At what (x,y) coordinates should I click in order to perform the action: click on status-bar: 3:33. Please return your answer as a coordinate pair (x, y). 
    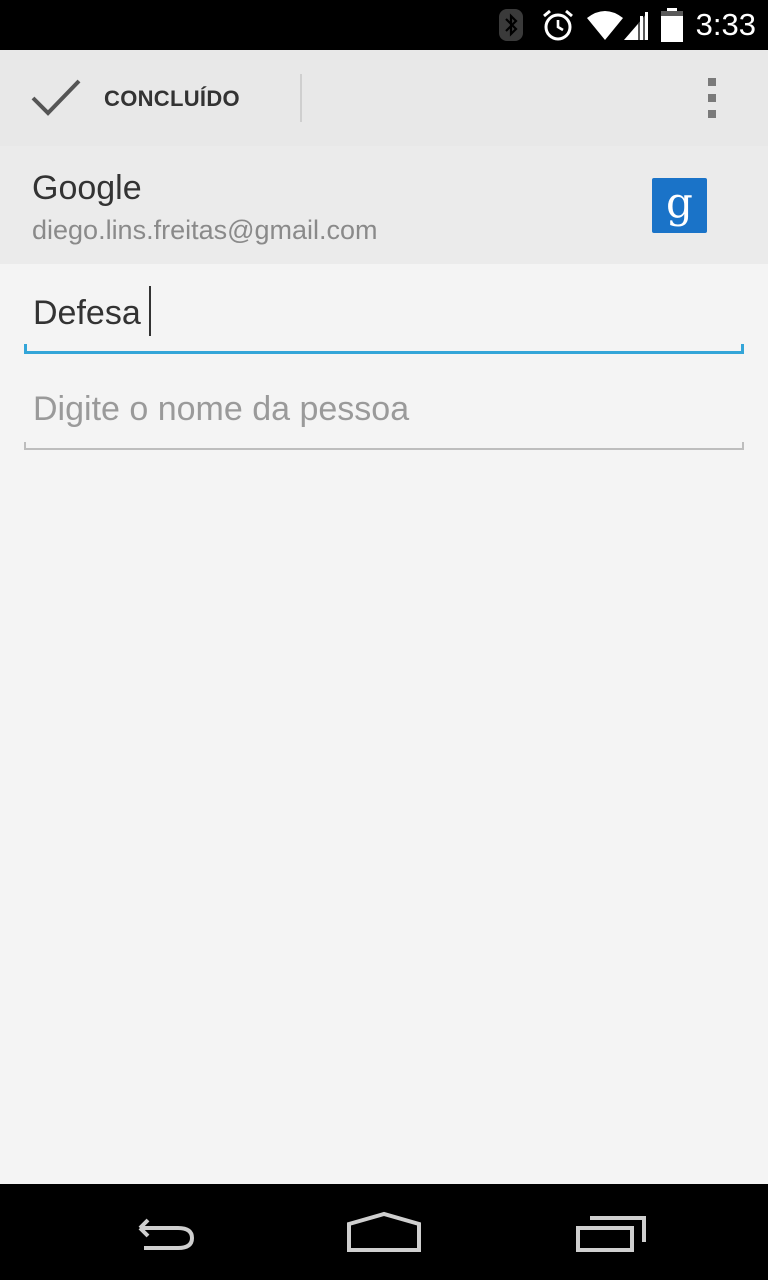
    Looking at the image, I should click on (384, 25).